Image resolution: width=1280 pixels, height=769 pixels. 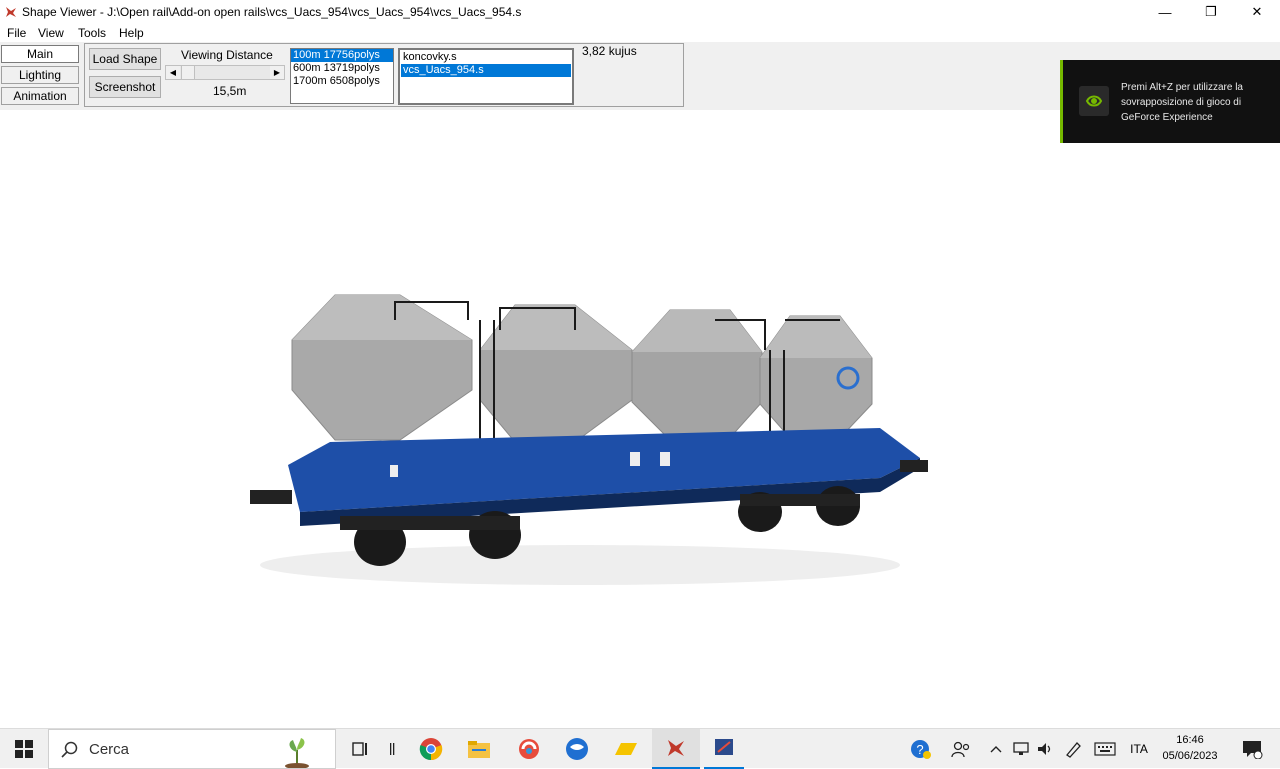 What do you see at coordinates (125, 59) in the screenshot?
I see `load-shape-button: Load Shape` at bounding box center [125, 59].